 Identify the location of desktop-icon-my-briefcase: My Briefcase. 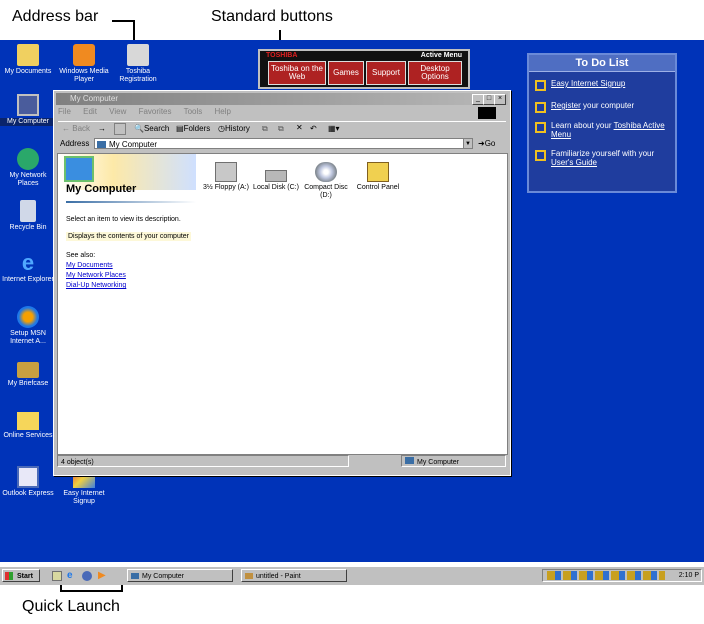
(28, 375).